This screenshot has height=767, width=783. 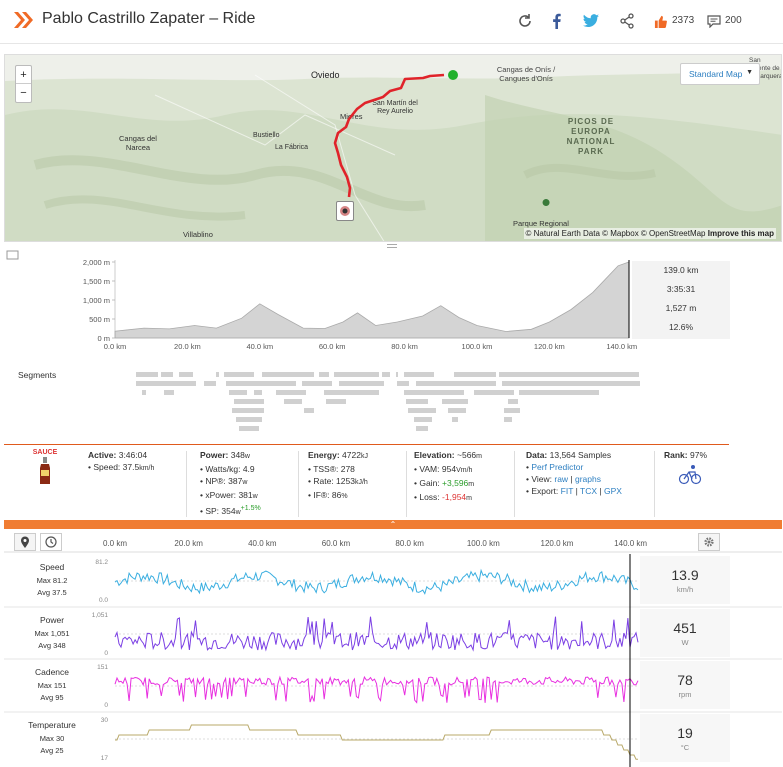 I want to click on sauce-badge: SAUCE, so click(x=45, y=468).